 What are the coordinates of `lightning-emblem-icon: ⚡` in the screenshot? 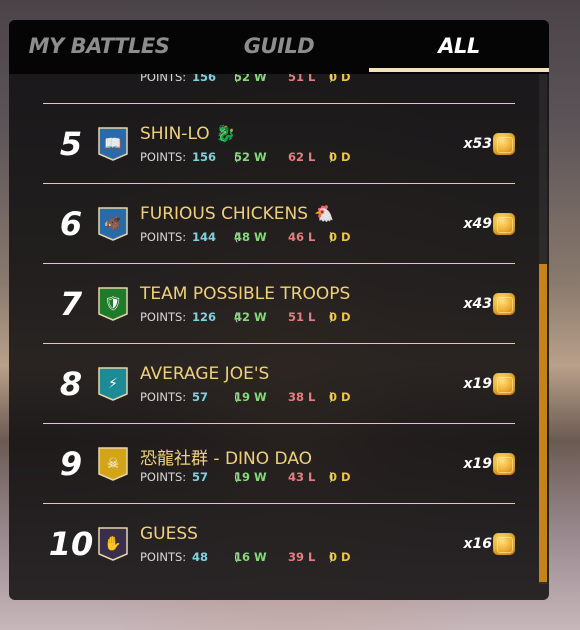 It's located at (113, 384).